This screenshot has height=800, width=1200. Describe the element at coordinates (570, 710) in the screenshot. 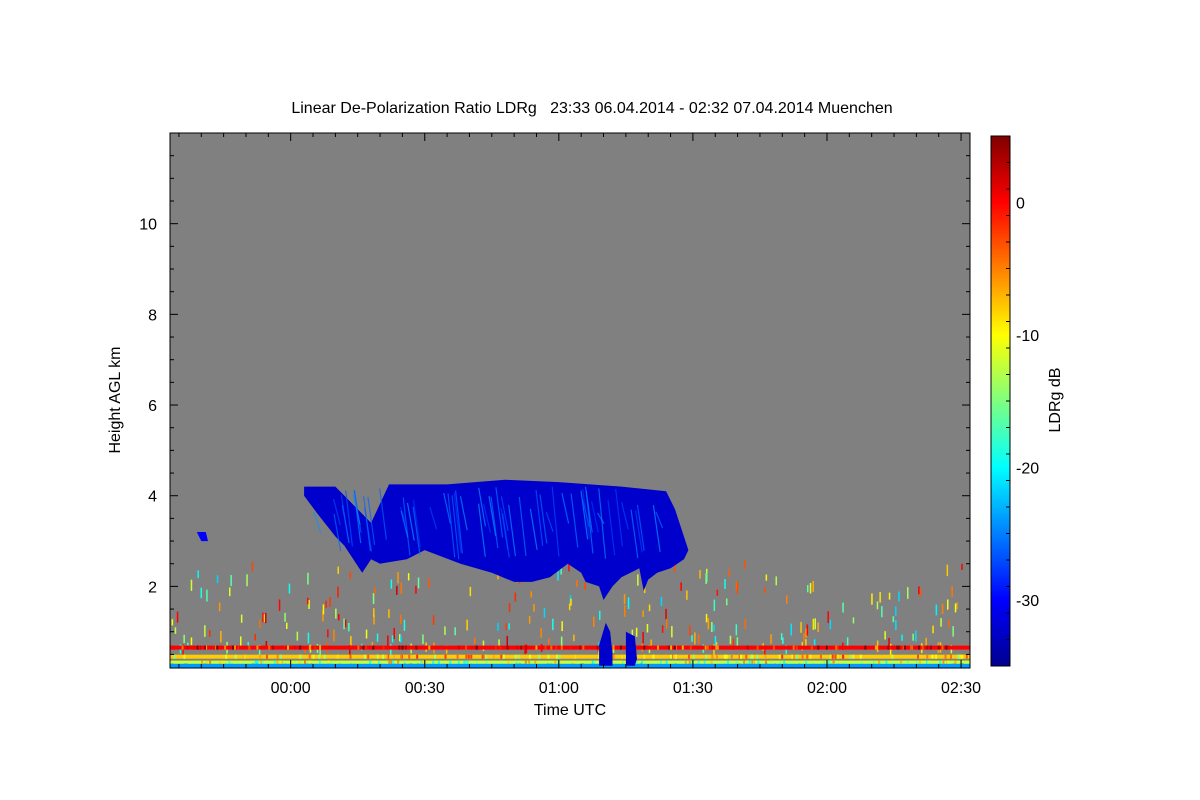

I see `x-axis-label: Time UTC` at that location.